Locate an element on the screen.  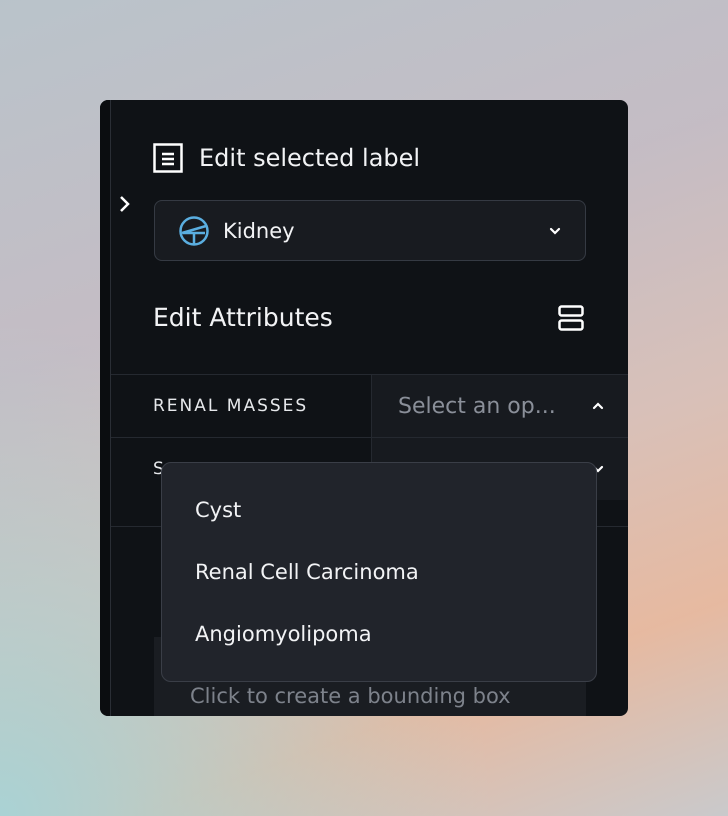
bounding-box-hint: Click to create a bounding box is located at coordinates (350, 697).